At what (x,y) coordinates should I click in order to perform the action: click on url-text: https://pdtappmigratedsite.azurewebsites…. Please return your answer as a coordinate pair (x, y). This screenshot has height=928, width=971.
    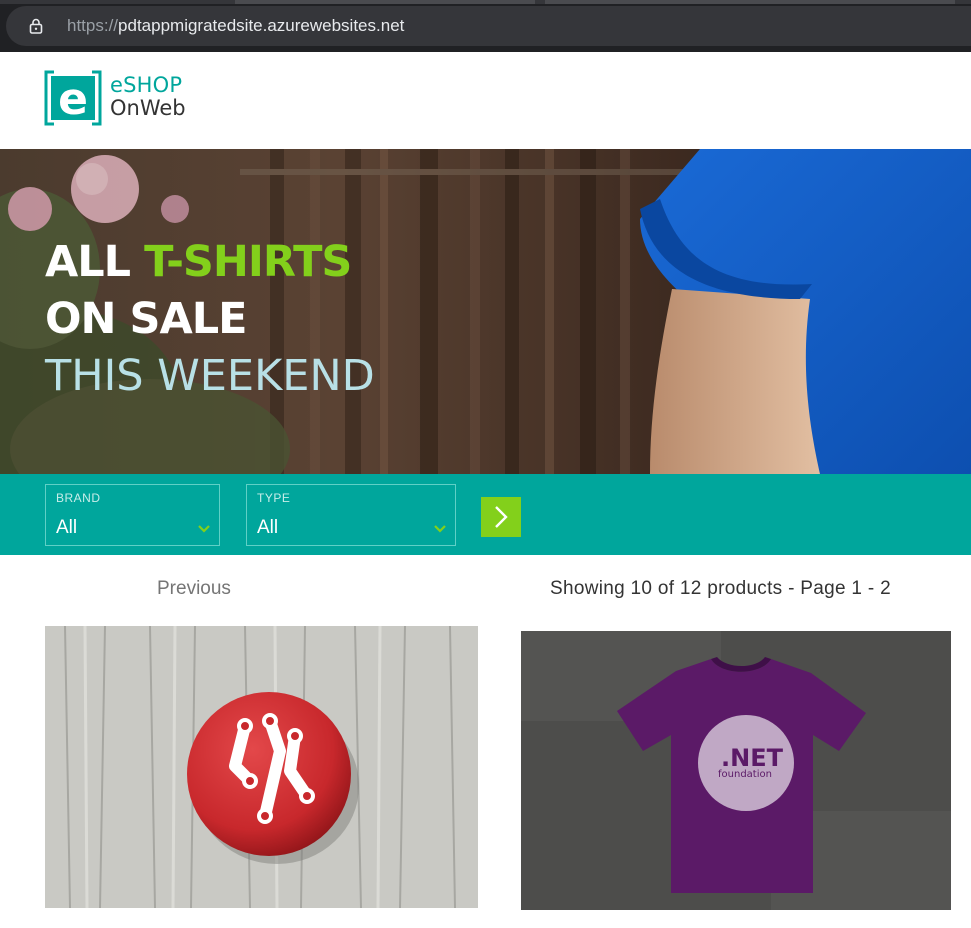
    Looking at the image, I should click on (235, 26).